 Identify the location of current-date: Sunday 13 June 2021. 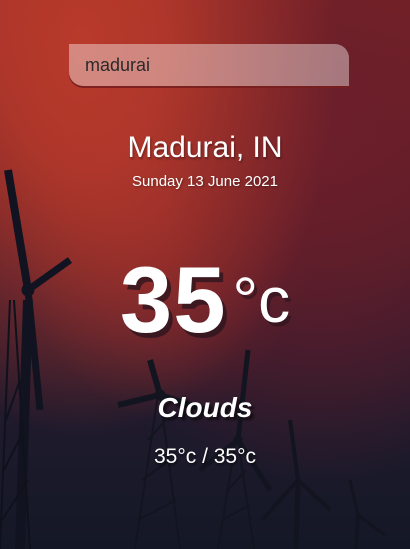
(205, 181).